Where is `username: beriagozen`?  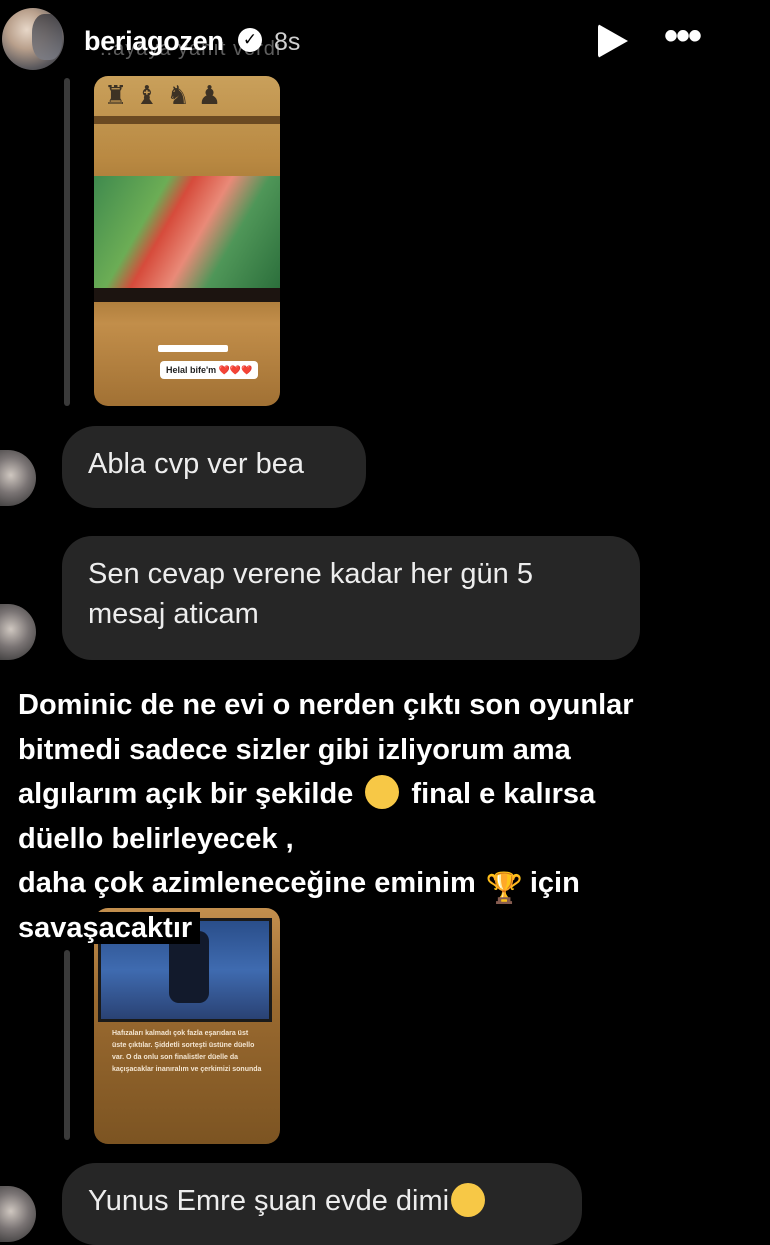 username: beriagozen is located at coordinates (154, 41).